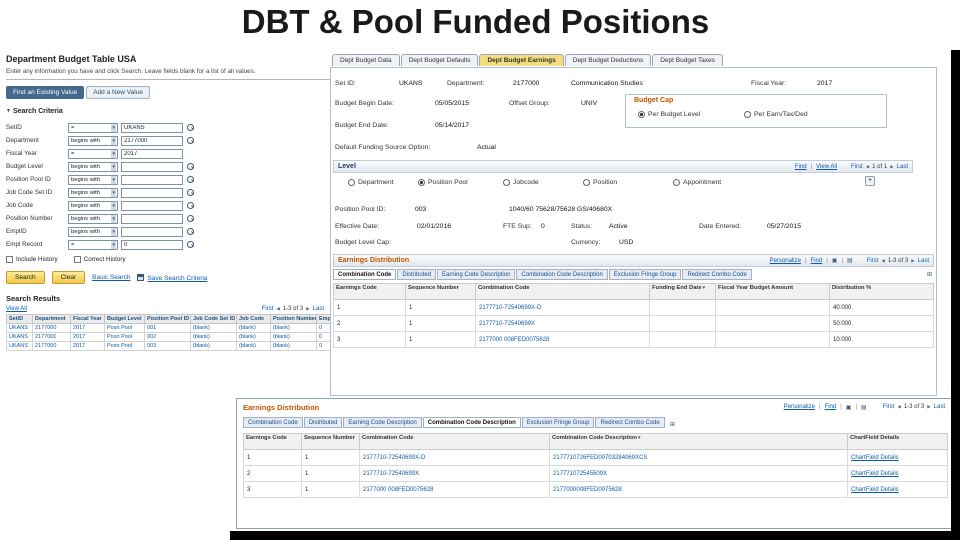  What do you see at coordinates (443, 182) in the screenshot?
I see `level-option-position-pool: Position Pool` at bounding box center [443, 182].